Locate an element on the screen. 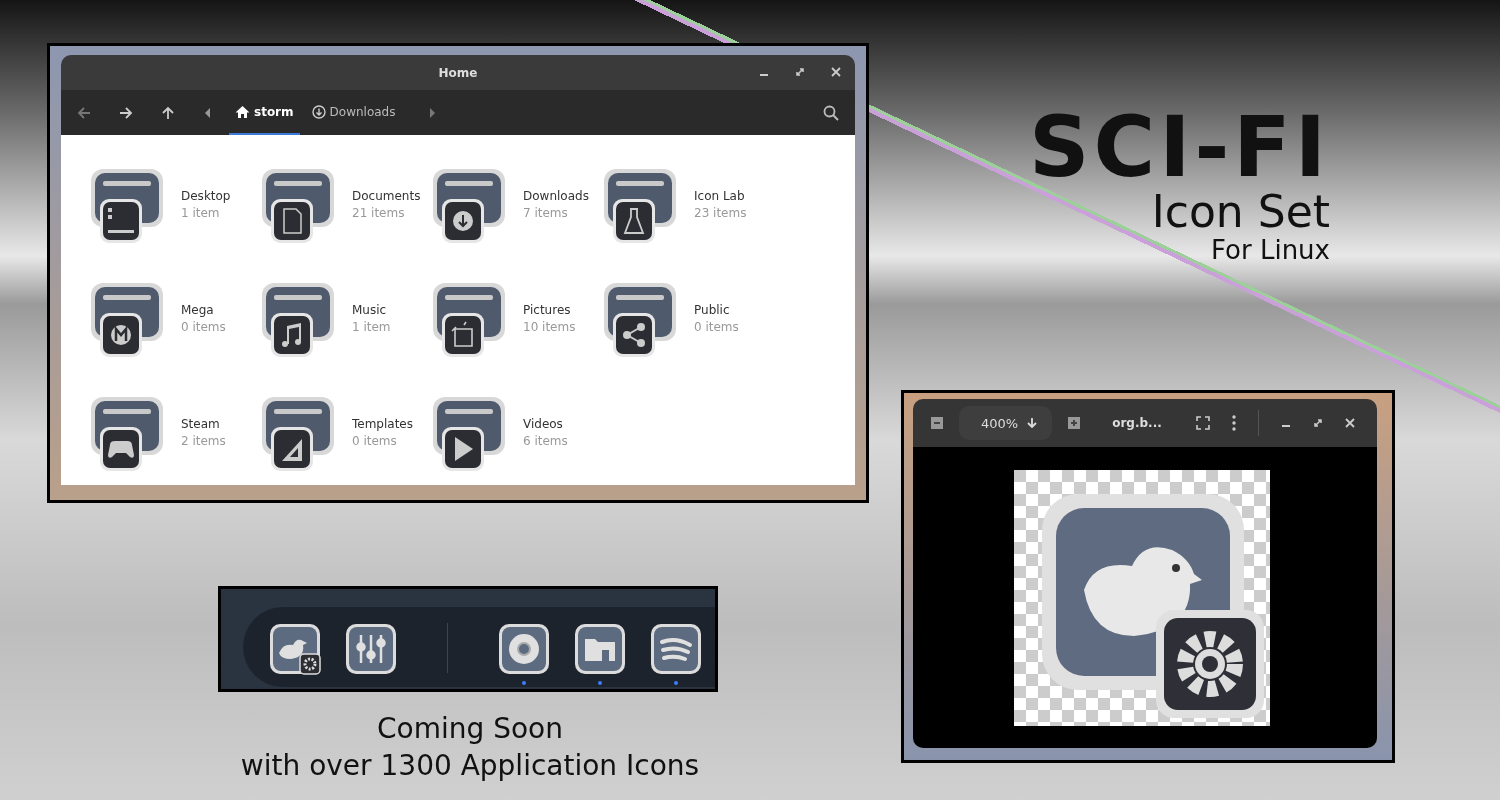 This screenshot has height=800, width=1500. menu-icon is located at coordinates (1233, 423).